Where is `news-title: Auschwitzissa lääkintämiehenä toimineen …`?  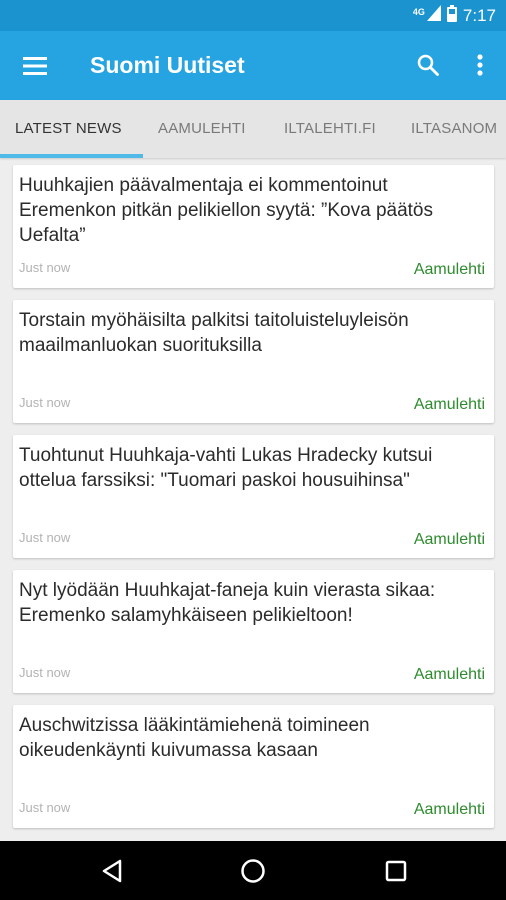
news-title: Auschwitzissa lääkintämiehenä toimineen … is located at coordinates (194, 738).